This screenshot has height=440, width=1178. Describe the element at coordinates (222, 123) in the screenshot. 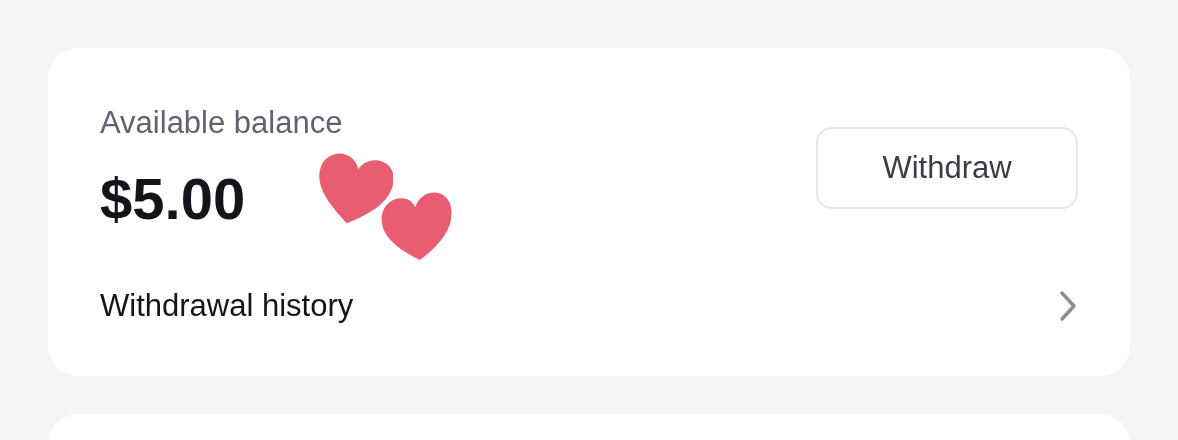

I see `balance-label: Available balance` at that location.